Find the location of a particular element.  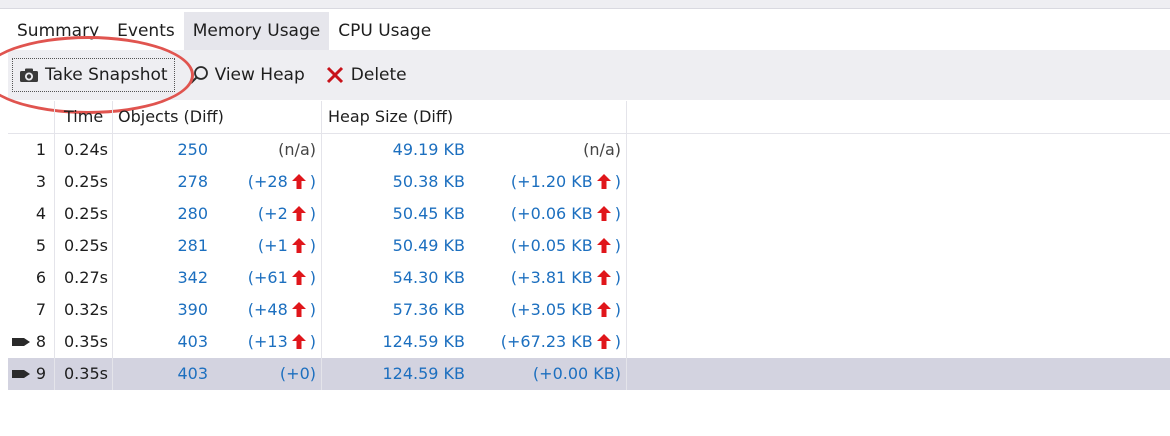

objects-diff-value: (+28 is located at coordinates (267, 181).